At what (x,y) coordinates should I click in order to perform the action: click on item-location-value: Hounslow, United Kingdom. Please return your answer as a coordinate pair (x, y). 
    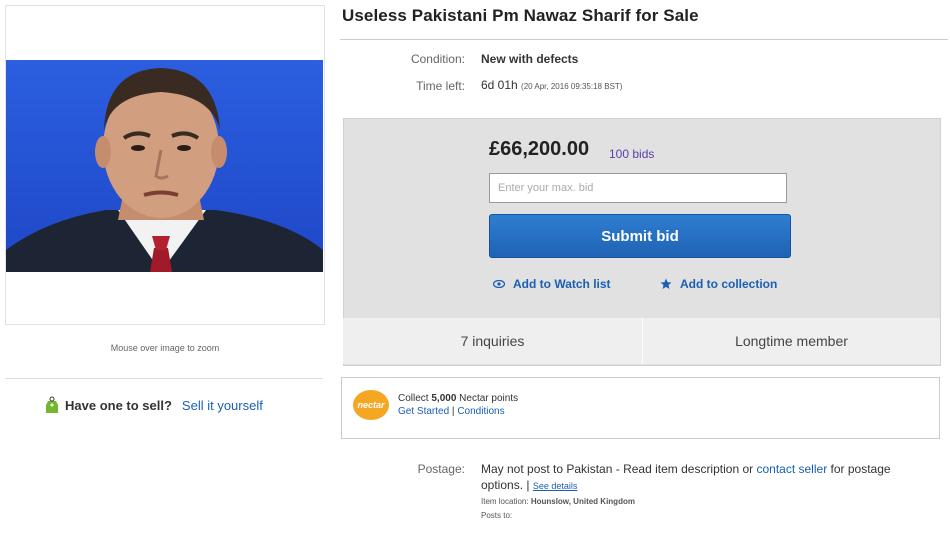
    Looking at the image, I should click on (582, 501).